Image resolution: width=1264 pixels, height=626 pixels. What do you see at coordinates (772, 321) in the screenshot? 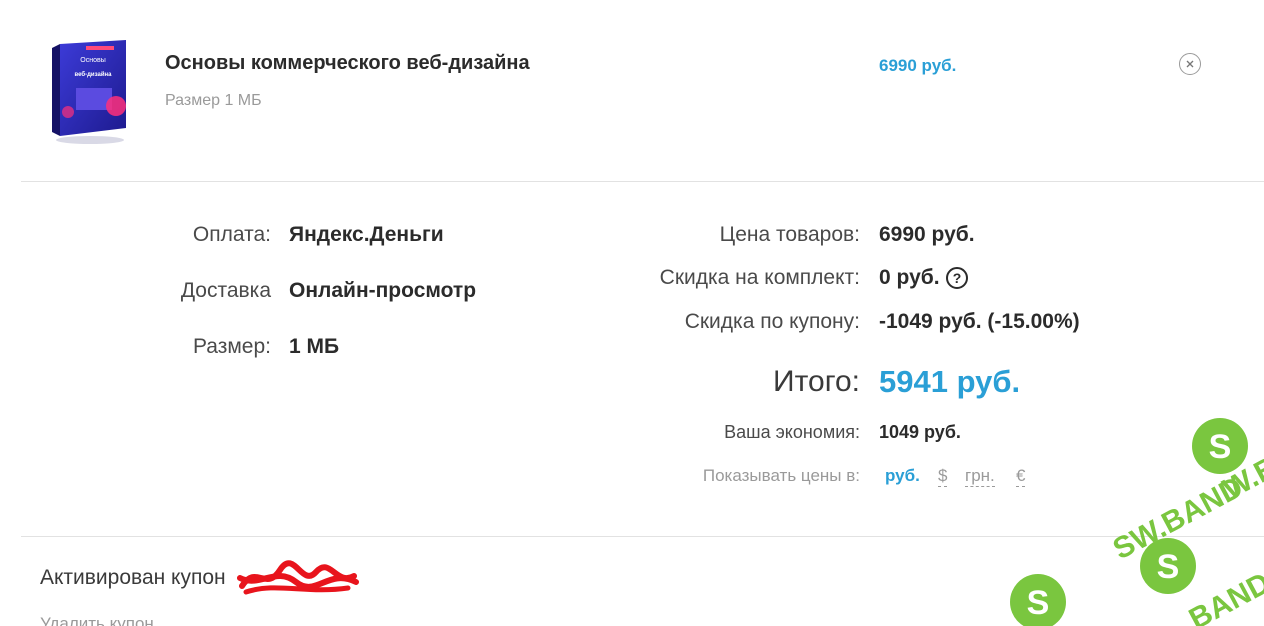
I see `coupon-discount-label: Скидка по купону:` at bounding box center [772, 321].